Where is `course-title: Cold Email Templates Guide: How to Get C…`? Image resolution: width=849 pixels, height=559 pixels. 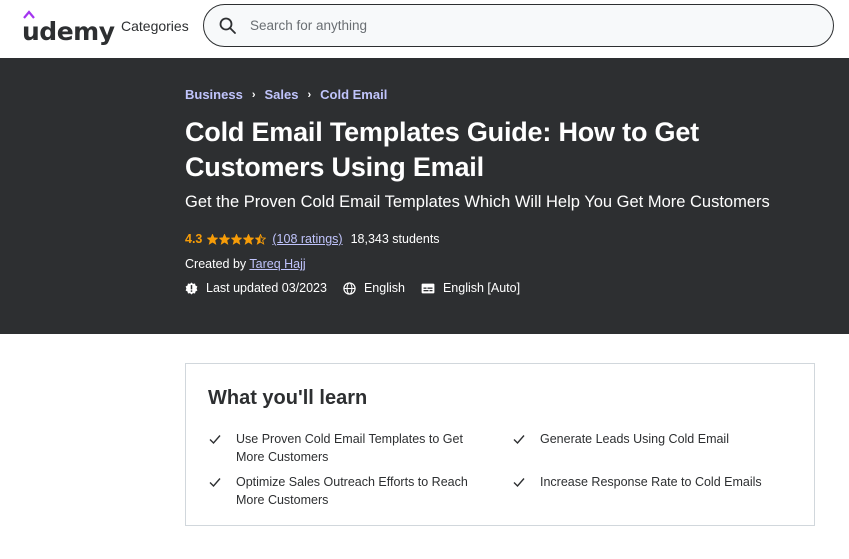 course-title: Cold Email Templates Guide: How to Get C… is located at coordinates (442, 149).